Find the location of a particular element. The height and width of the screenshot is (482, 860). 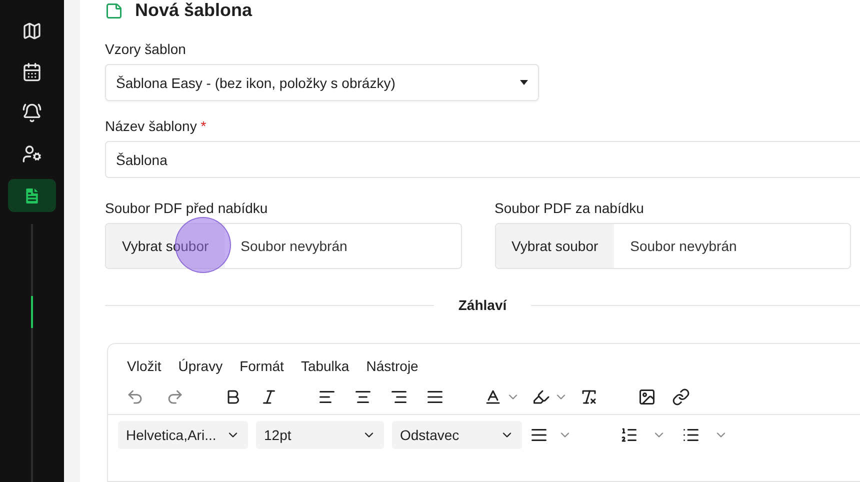

italic-icon is located at coordinates (269, 397).